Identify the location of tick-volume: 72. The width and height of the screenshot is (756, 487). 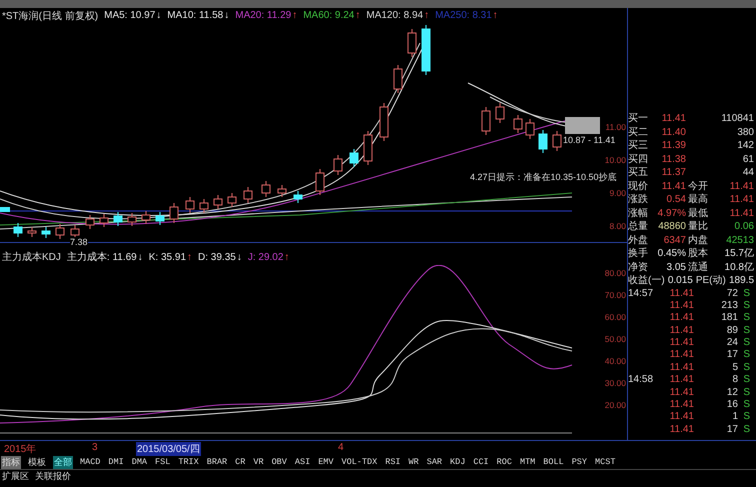
(732, 294).